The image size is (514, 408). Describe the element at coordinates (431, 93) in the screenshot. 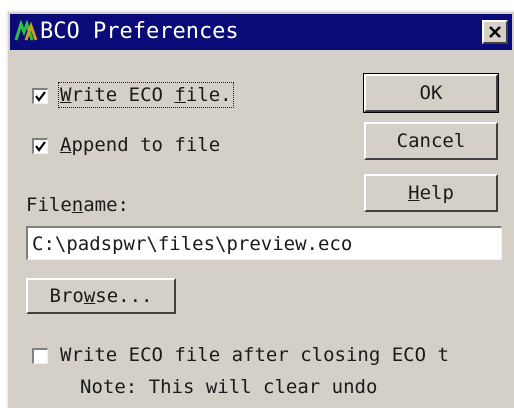

I see `ok-button: OK` at that location.